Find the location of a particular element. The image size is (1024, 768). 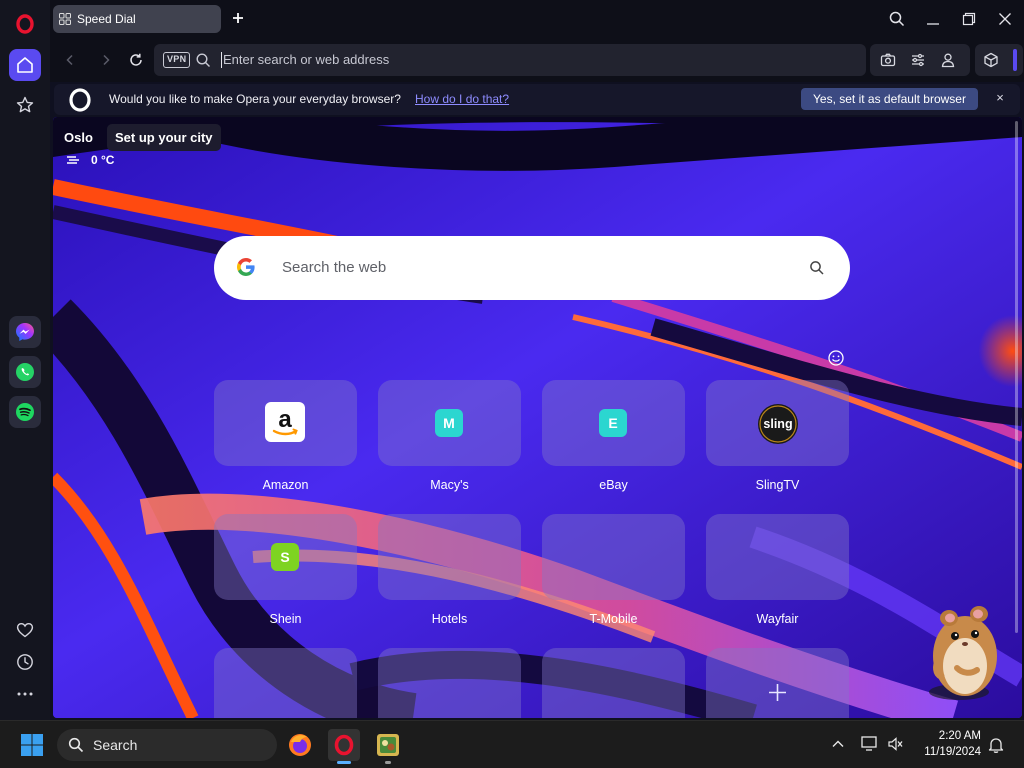

restore-icon is located at coordinates (969, 19).